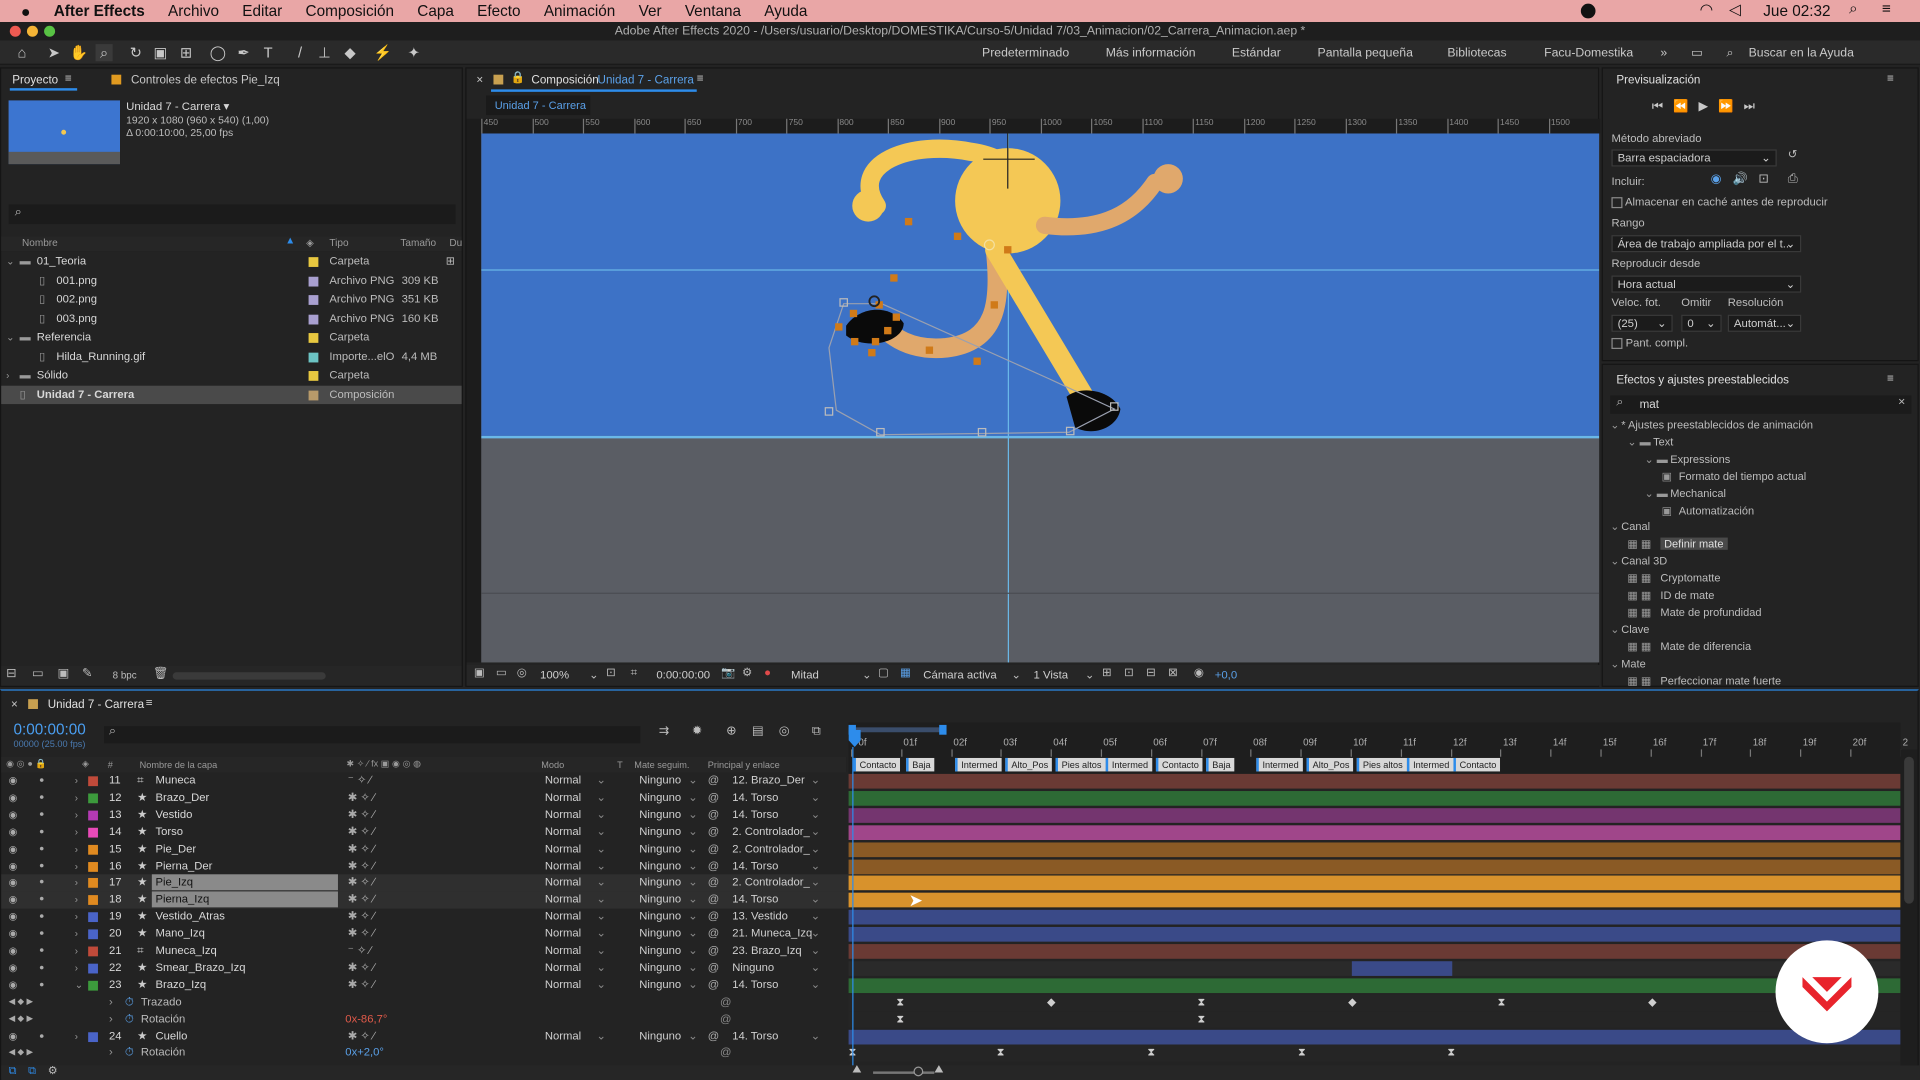 The image size is (1920, 1080). I want to click on switches-icon: ⁻ ✧ ∕, so click(359, 781).